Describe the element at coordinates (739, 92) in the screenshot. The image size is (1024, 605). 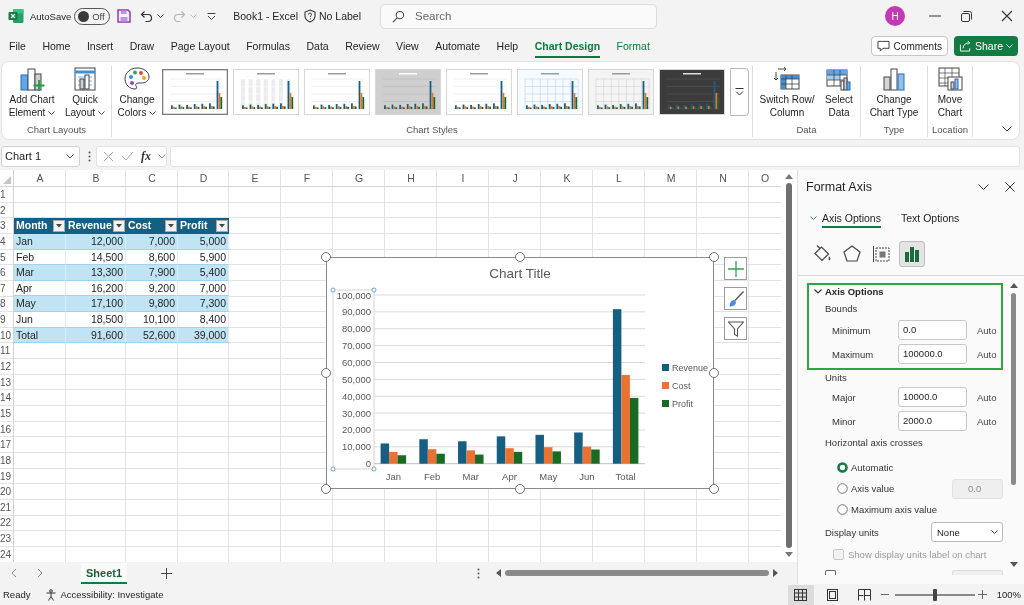
I see `gallery-more-button` at that location.